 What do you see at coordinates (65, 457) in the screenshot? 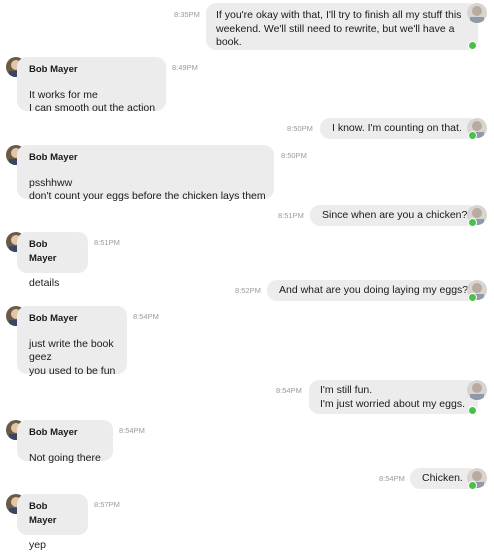
I see `message-text: Not going there` at bounding box center [65, 457].